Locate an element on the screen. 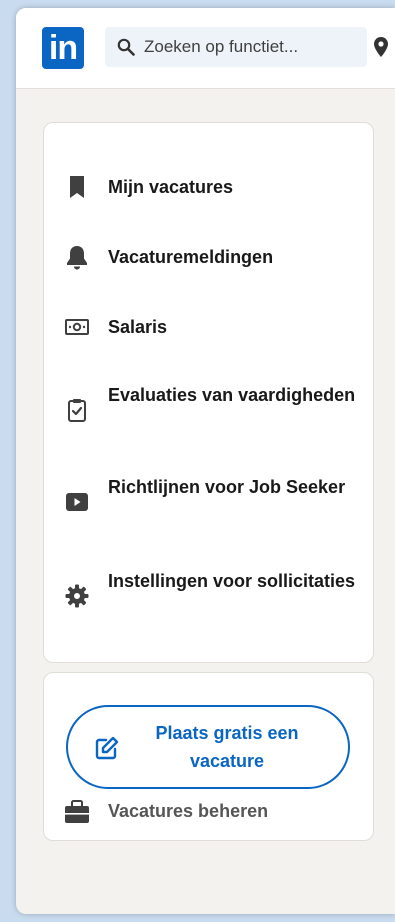 The height and width of the screenshot is (922, 395). search-icon is located at coordinates (126, 47).